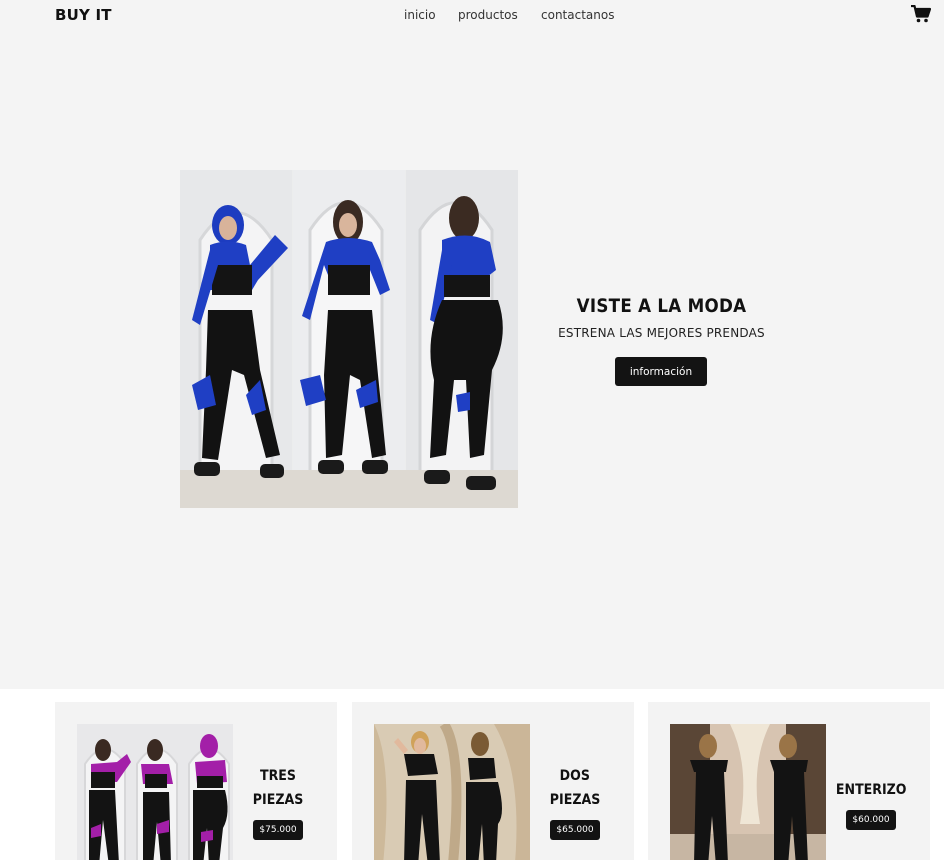  What do you see at coordinates (420, 15) in the screenshot?
I see `nav-link-inicio: inicio` at bounding box center [420, 15].